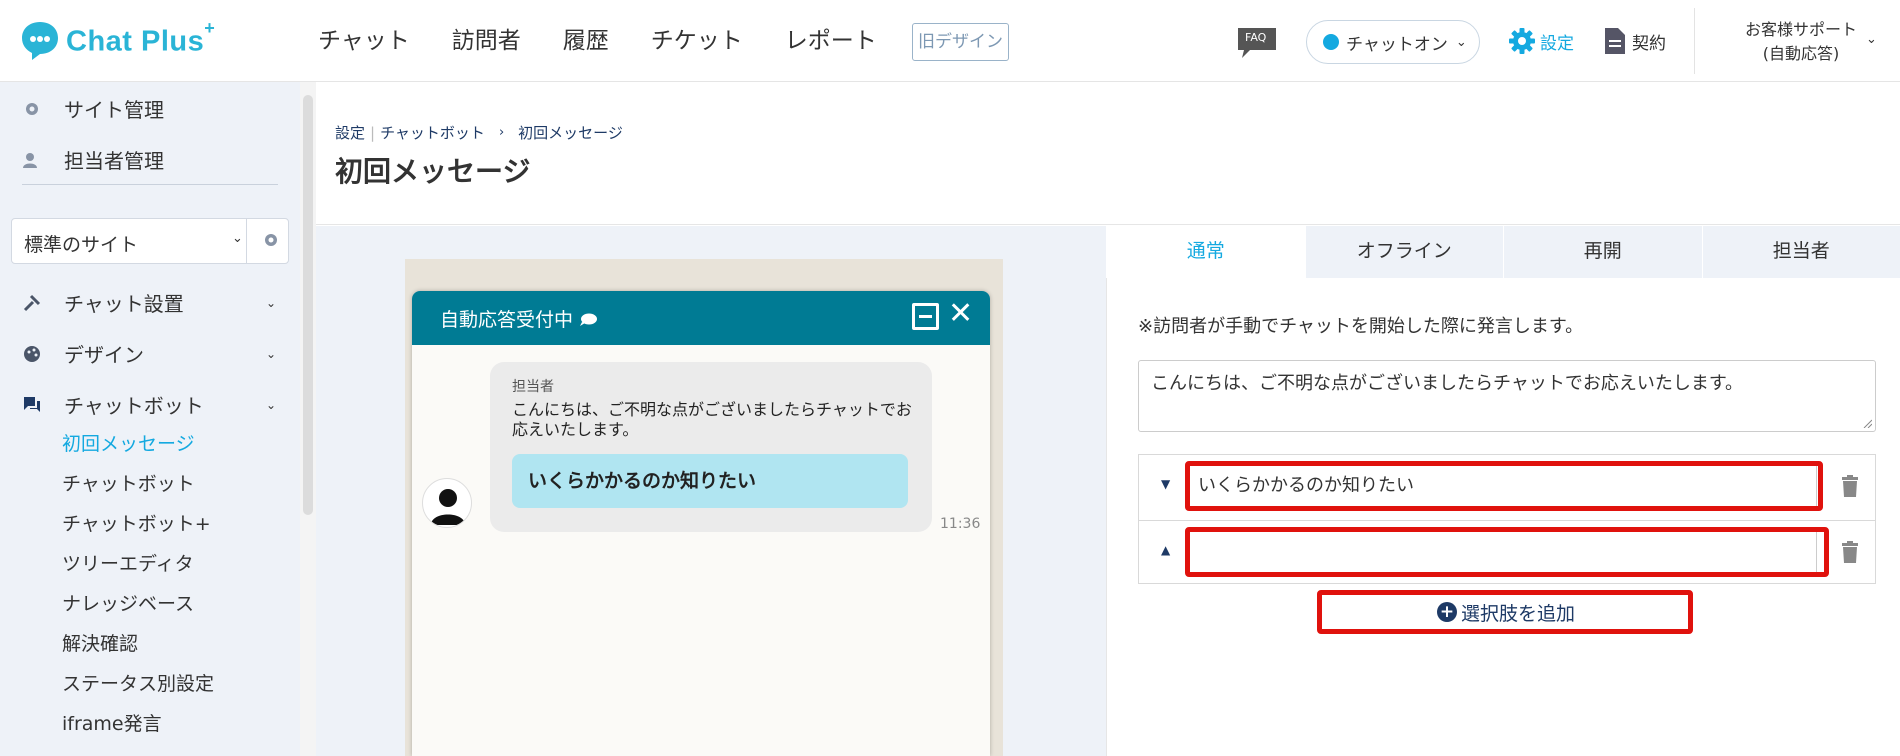 Image resolution: width=1900 pixels, height=756 pixels. I want to click on sidebar-item-site-management: サイト管理, so click(93, 108).